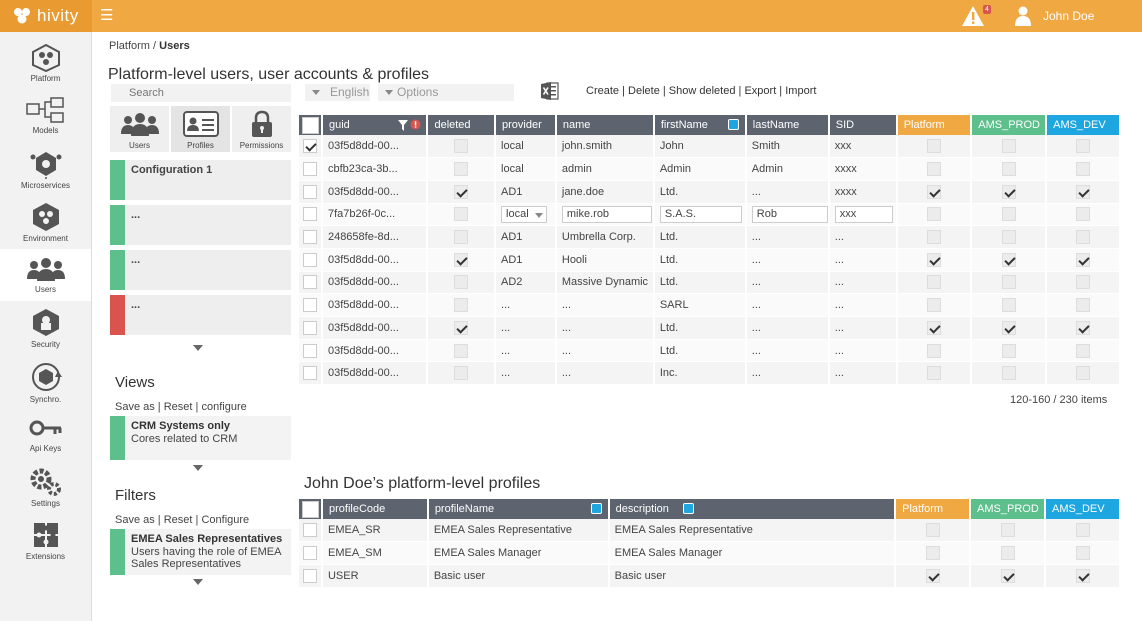  Describe the element at coordinates (415, 124) in the screenshot. I see `alert-circle-icon` at that location.